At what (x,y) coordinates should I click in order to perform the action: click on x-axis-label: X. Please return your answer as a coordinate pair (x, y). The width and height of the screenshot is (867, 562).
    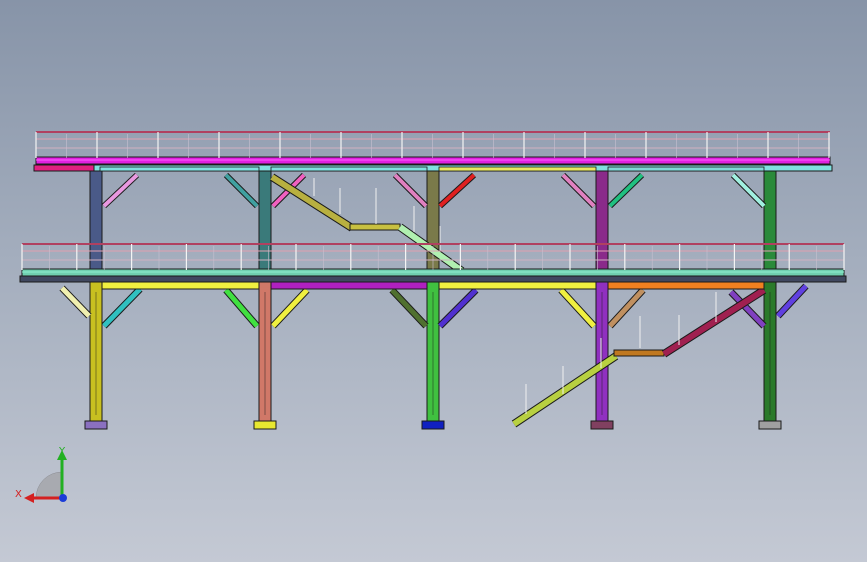
    Looking at the image, I should click on (18, 494).